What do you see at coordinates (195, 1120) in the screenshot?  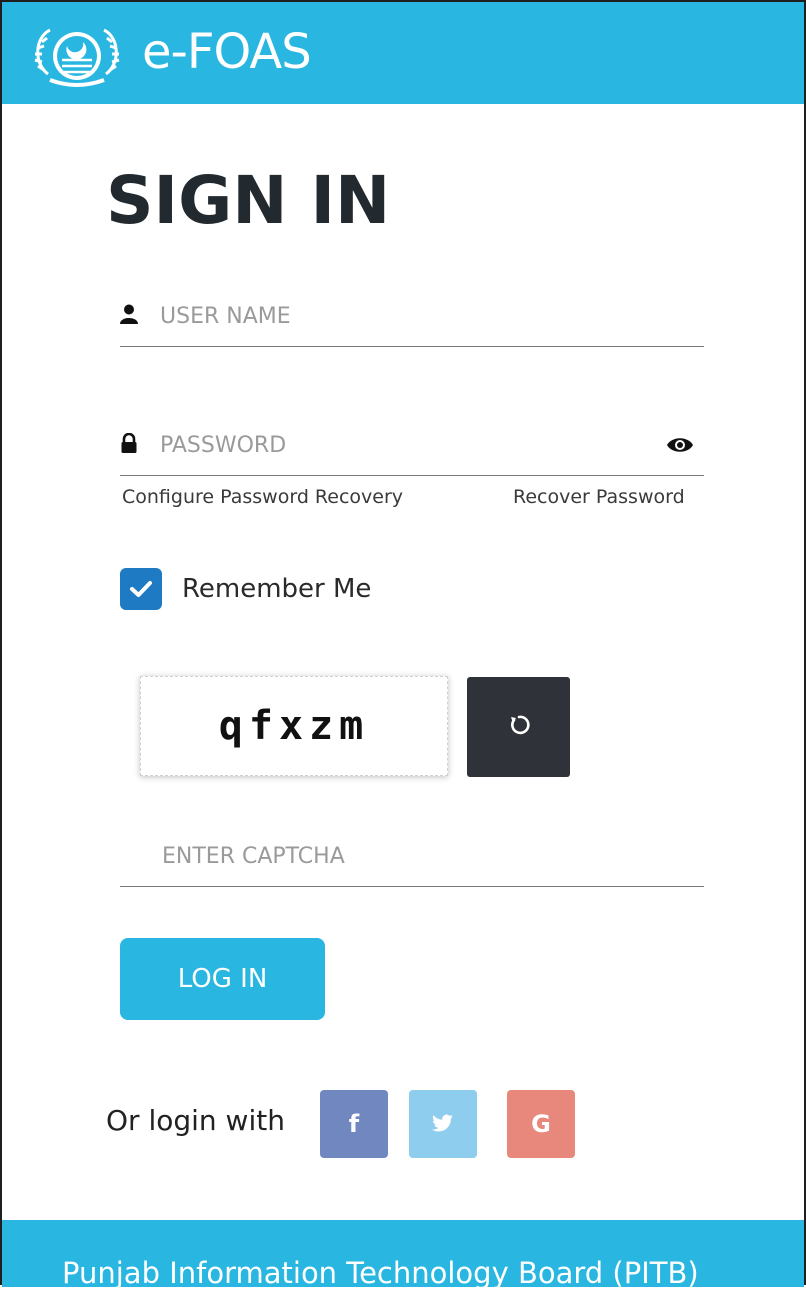 I see `or-login-with-label: Or login with` at bounding box center [195, 1120].